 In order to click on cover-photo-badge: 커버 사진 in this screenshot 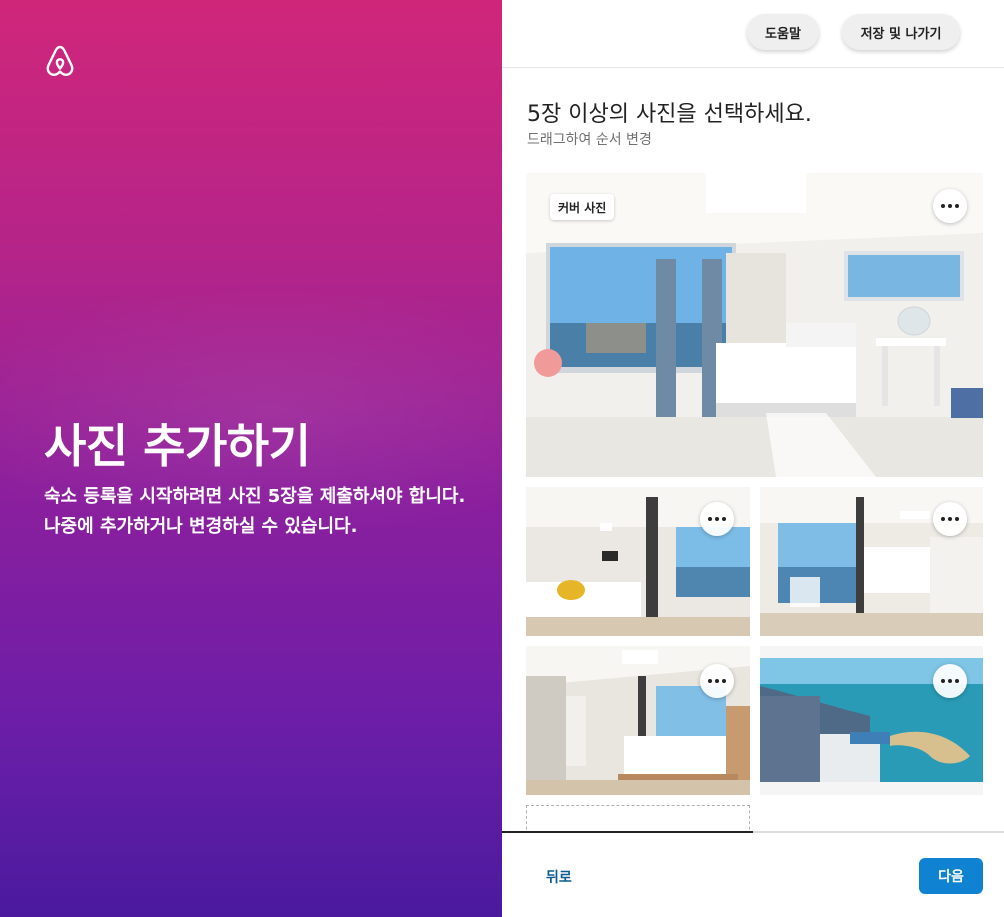, I will do `click(582, 207)`.